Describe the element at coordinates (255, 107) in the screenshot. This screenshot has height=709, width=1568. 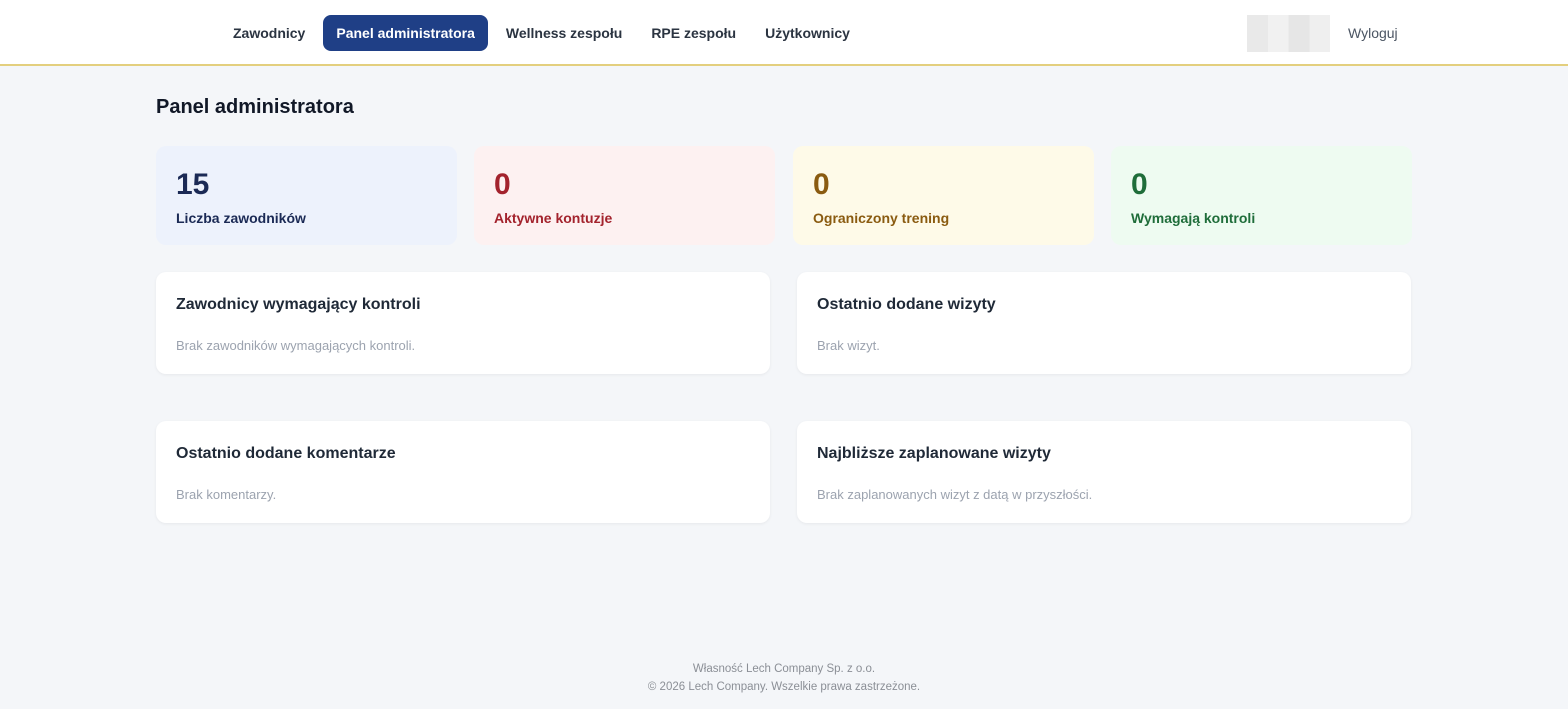
I see `page-title: Panel administratora` at that location.